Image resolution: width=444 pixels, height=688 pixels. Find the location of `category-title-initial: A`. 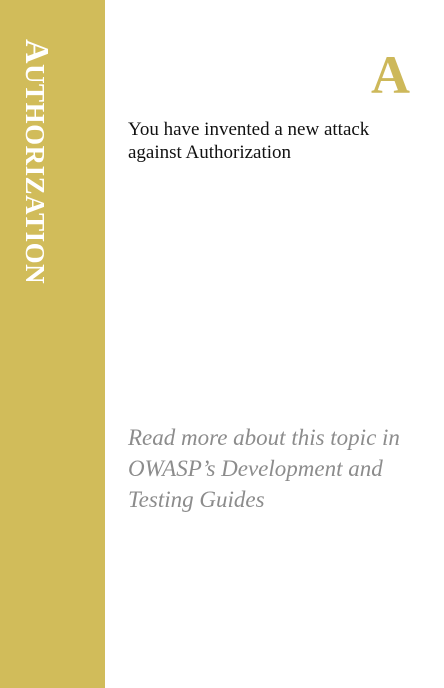

category-title-initial: A is located at coordinates (36, 52).